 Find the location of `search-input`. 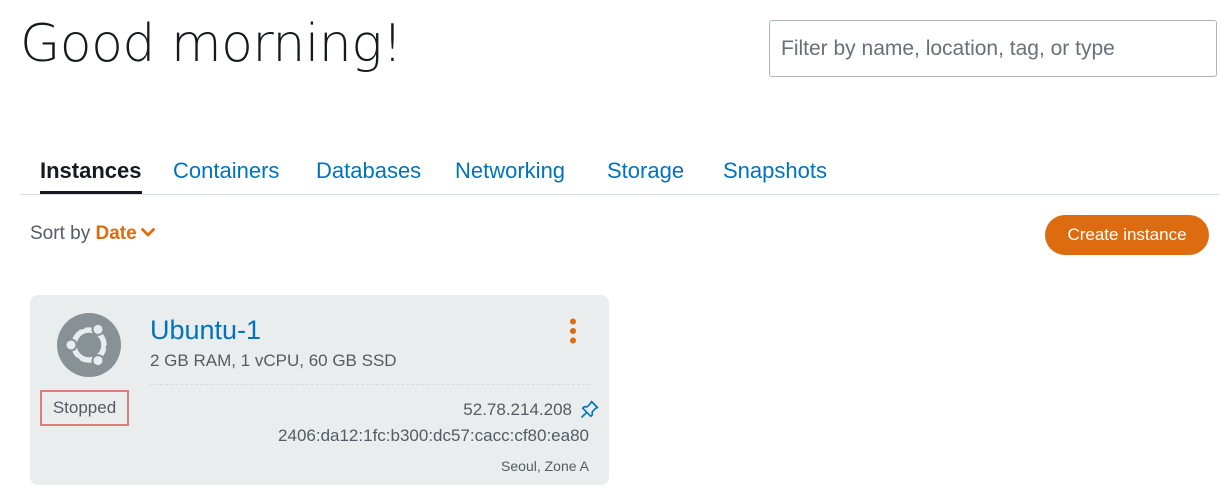

search-input is located at coordinates (993, 48).